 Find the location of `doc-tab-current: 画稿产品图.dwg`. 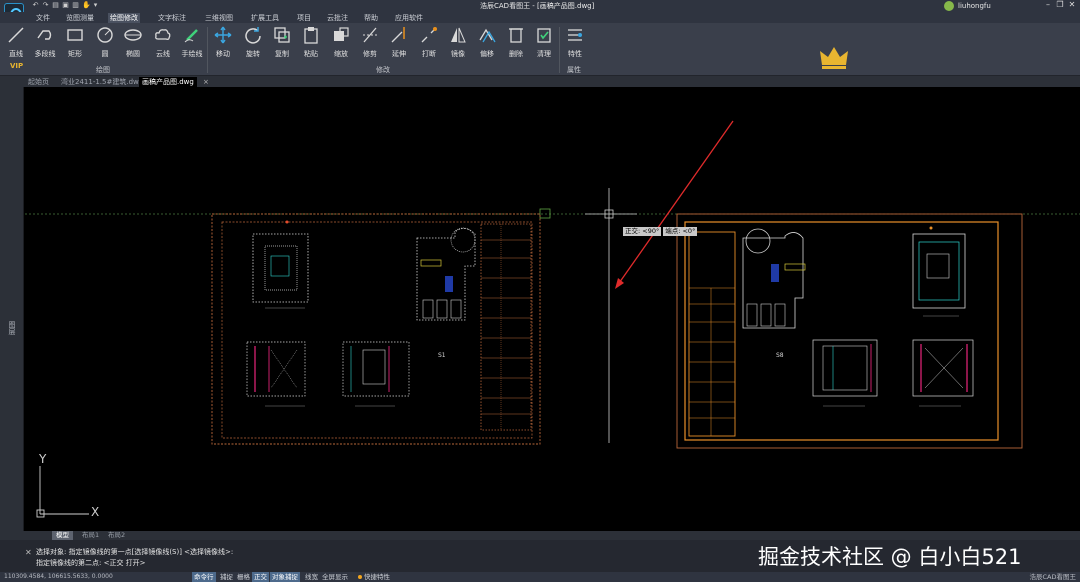

doc-tab-current: 画稿产品图.dwg is located at coordinates (168, 82).